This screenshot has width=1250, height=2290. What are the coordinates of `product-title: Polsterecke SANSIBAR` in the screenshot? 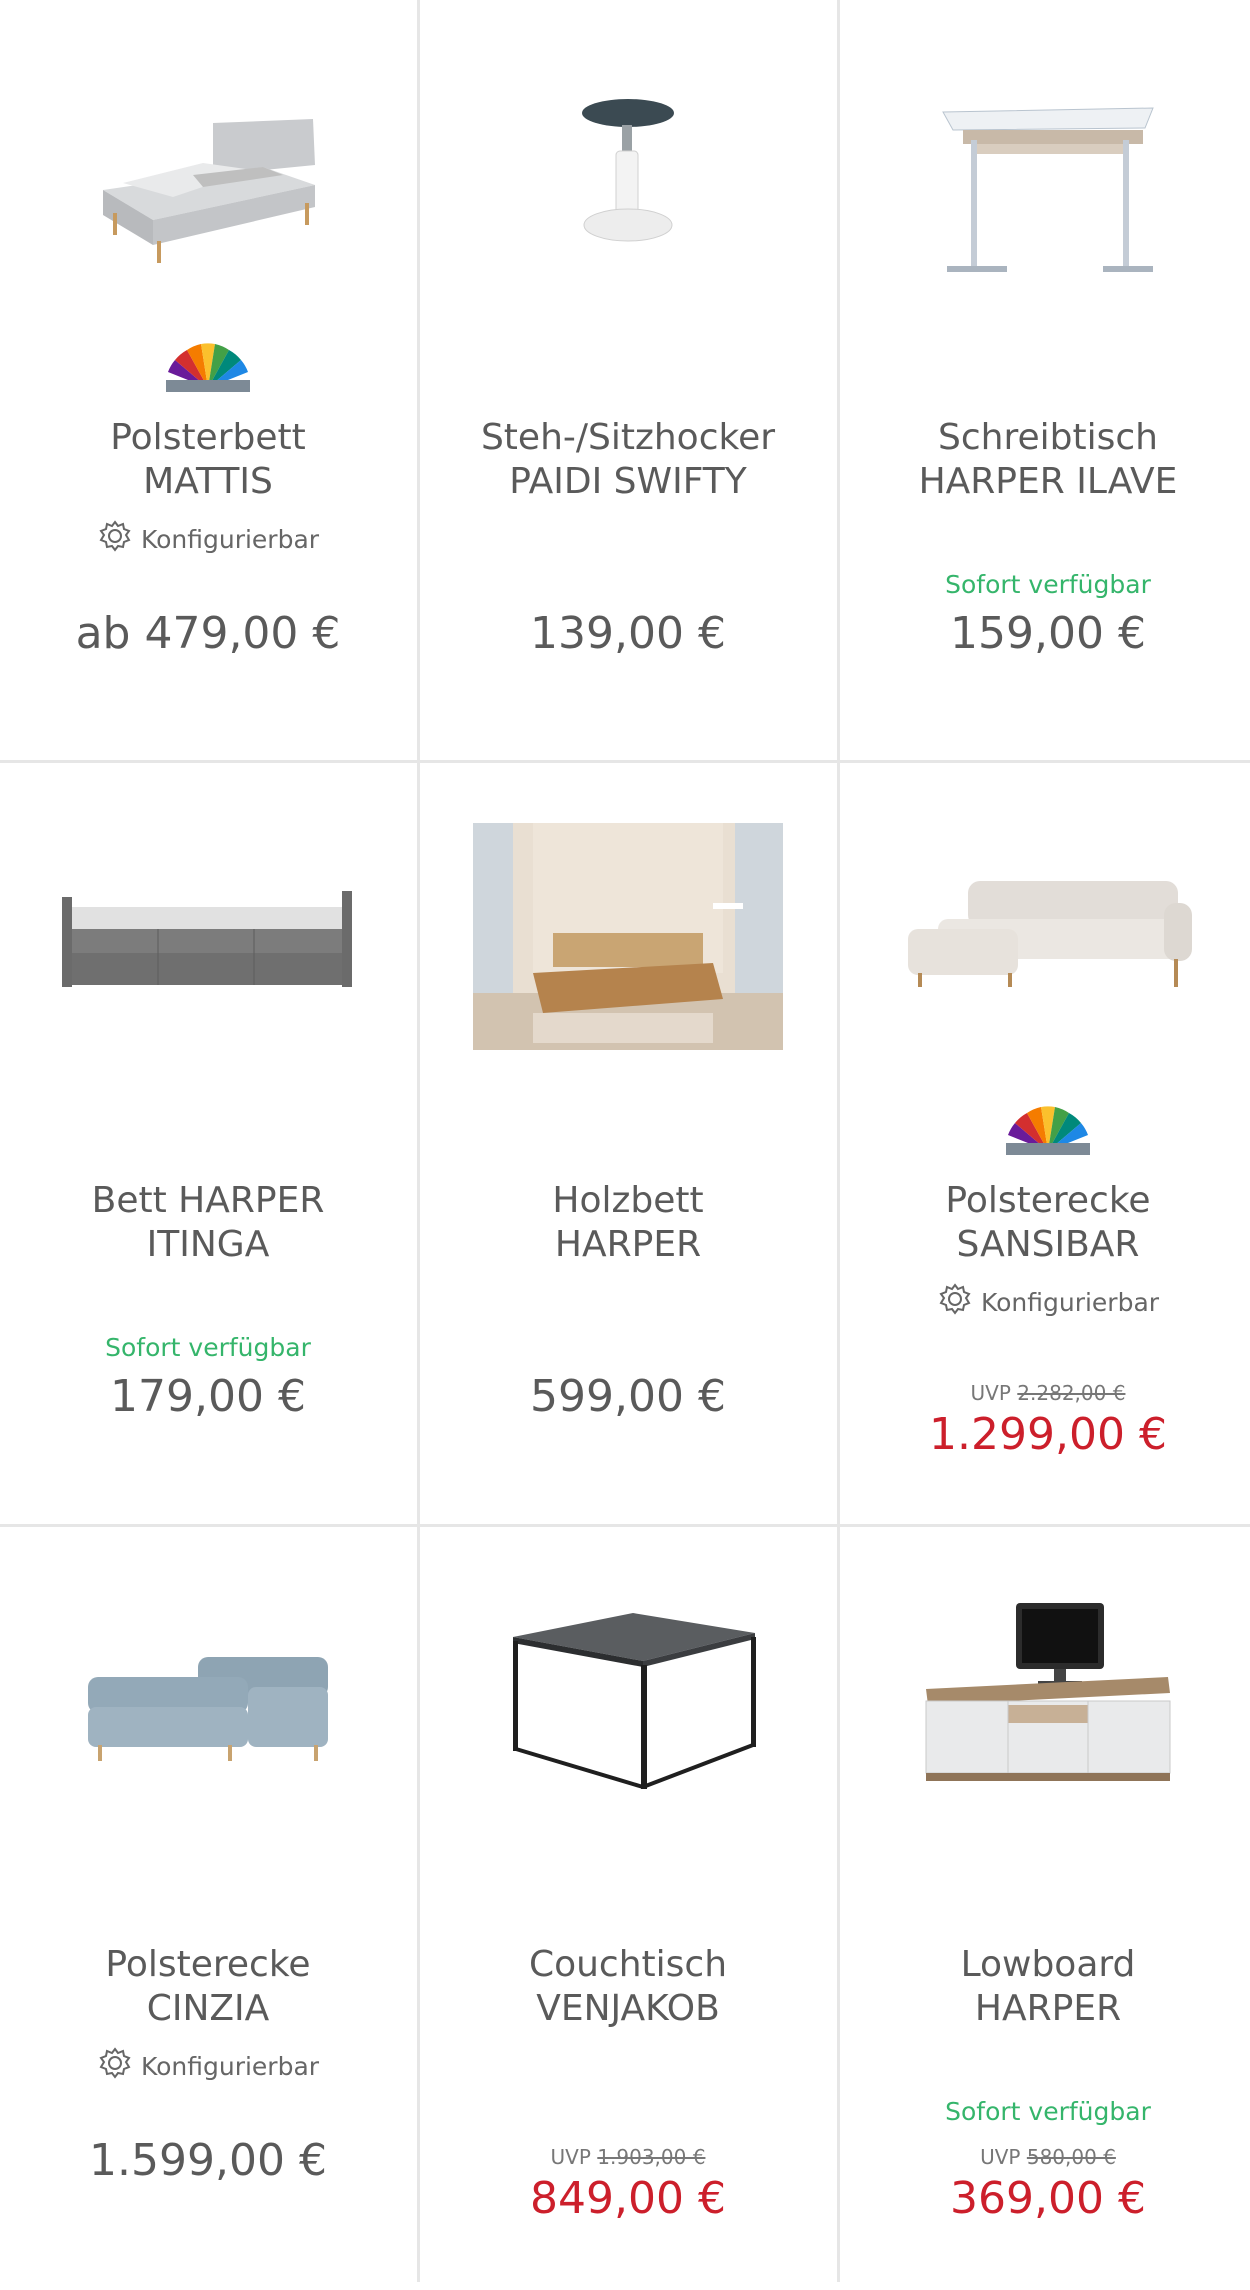 It's located at (1048, 1223).